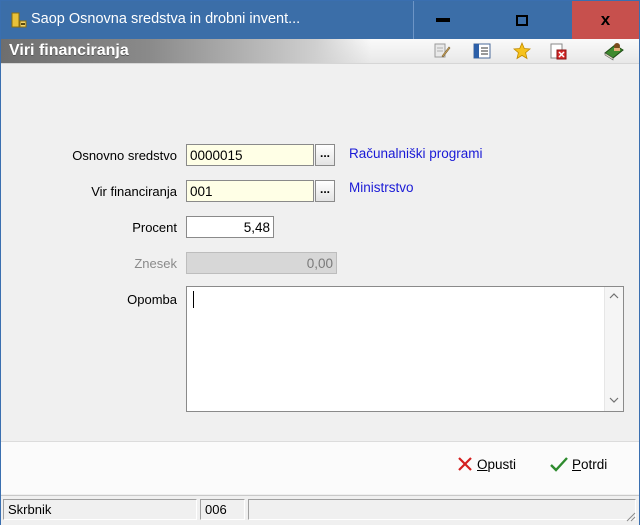 The height and width of the screenshot is (525, 640). I want to click on osnovno-sredstvo-description: Računalniški programi, so click(416, 153).